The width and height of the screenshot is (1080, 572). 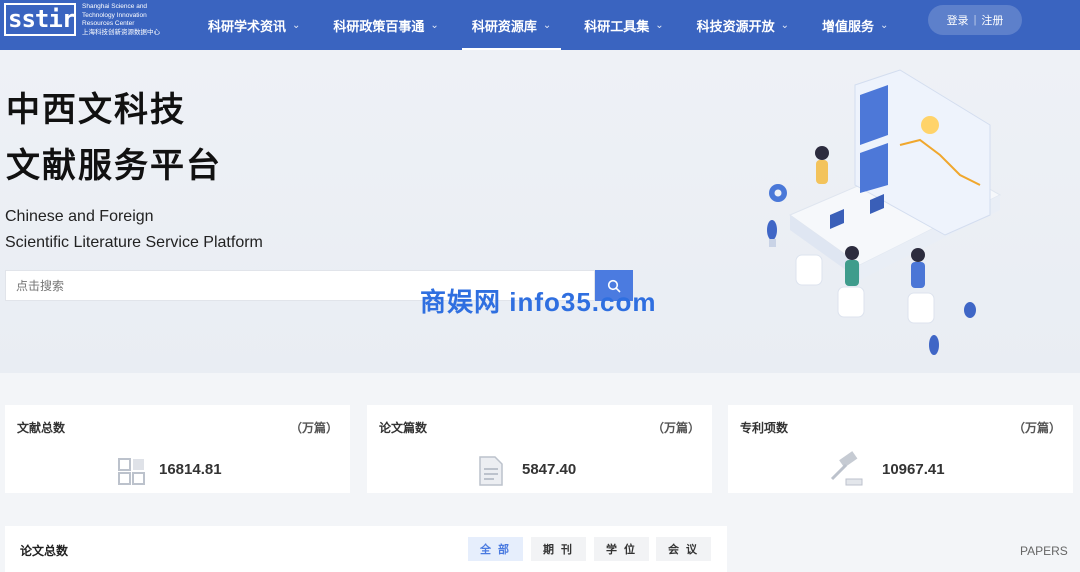 I want to click on papers-caption: PAPERS, so click(x=1044, y=551).